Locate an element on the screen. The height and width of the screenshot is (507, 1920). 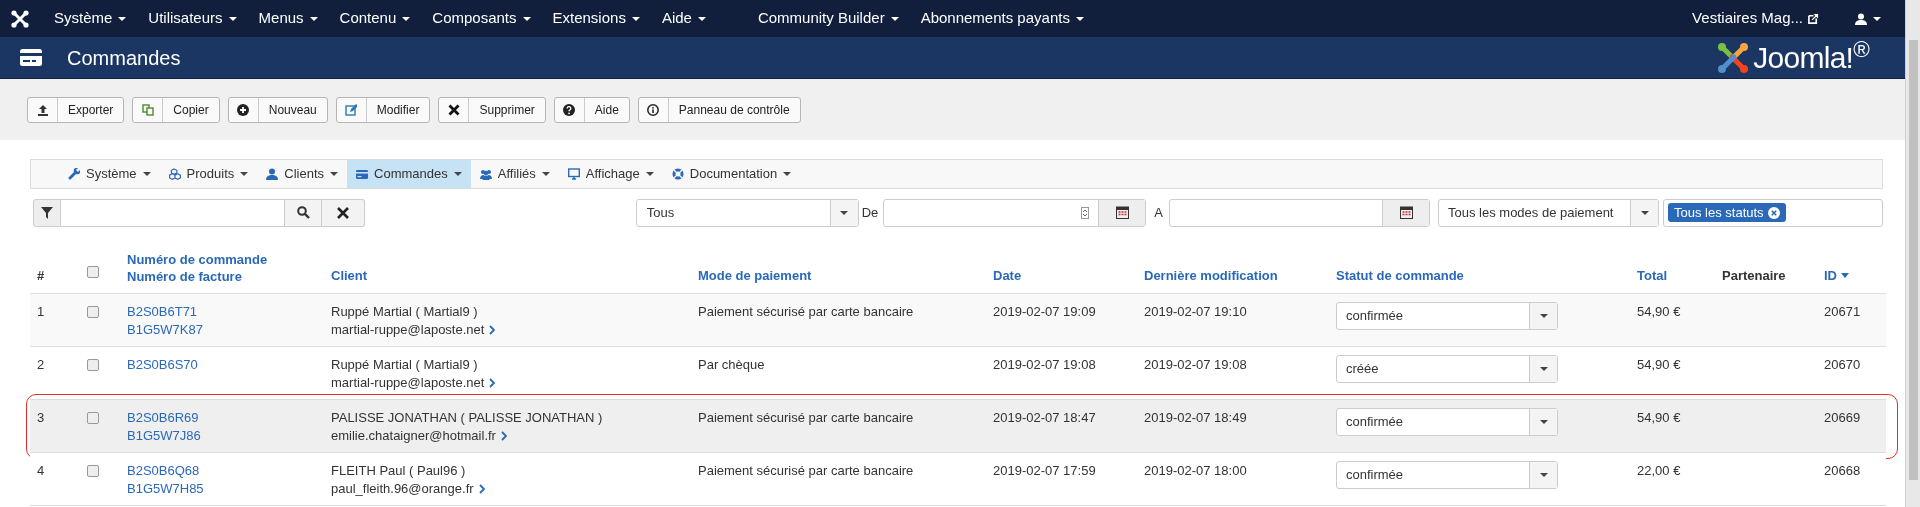
clear-button is located at coordinates (343, 212).